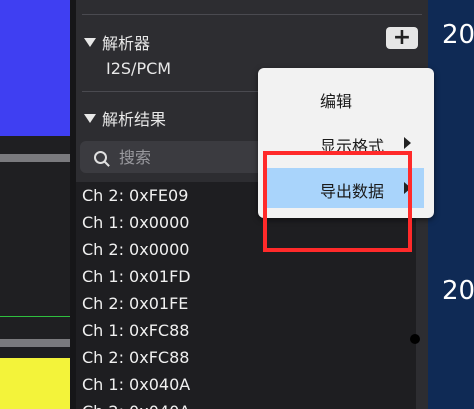  What do you see at coordinates (337, 201) in the screenshot?
I see `highlight-box` at bounding box center [337, 201].